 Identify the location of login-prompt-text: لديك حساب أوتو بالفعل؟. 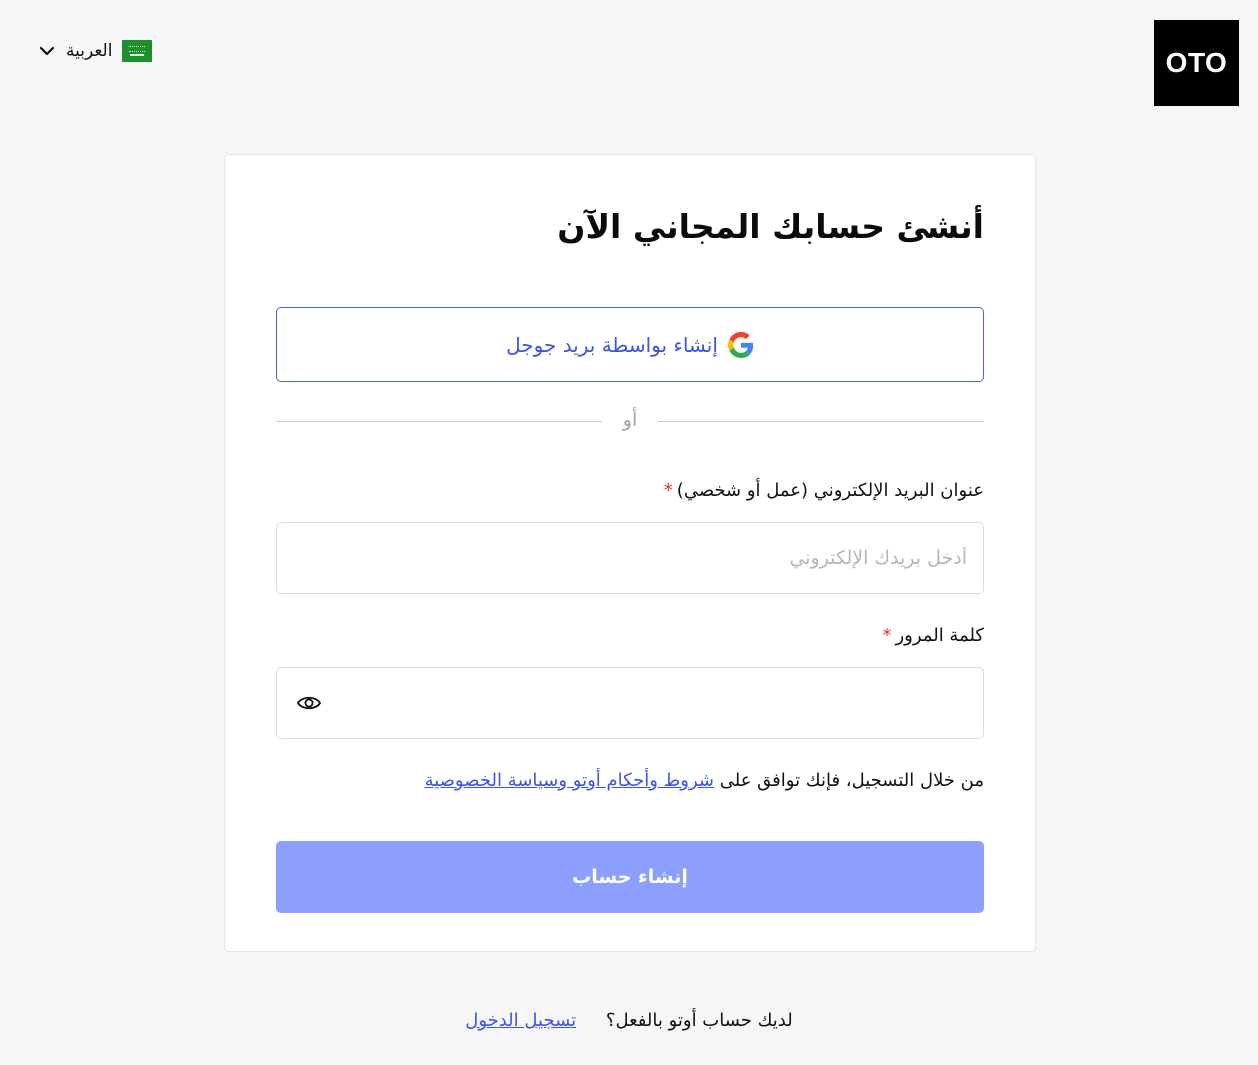
(699, 1020).